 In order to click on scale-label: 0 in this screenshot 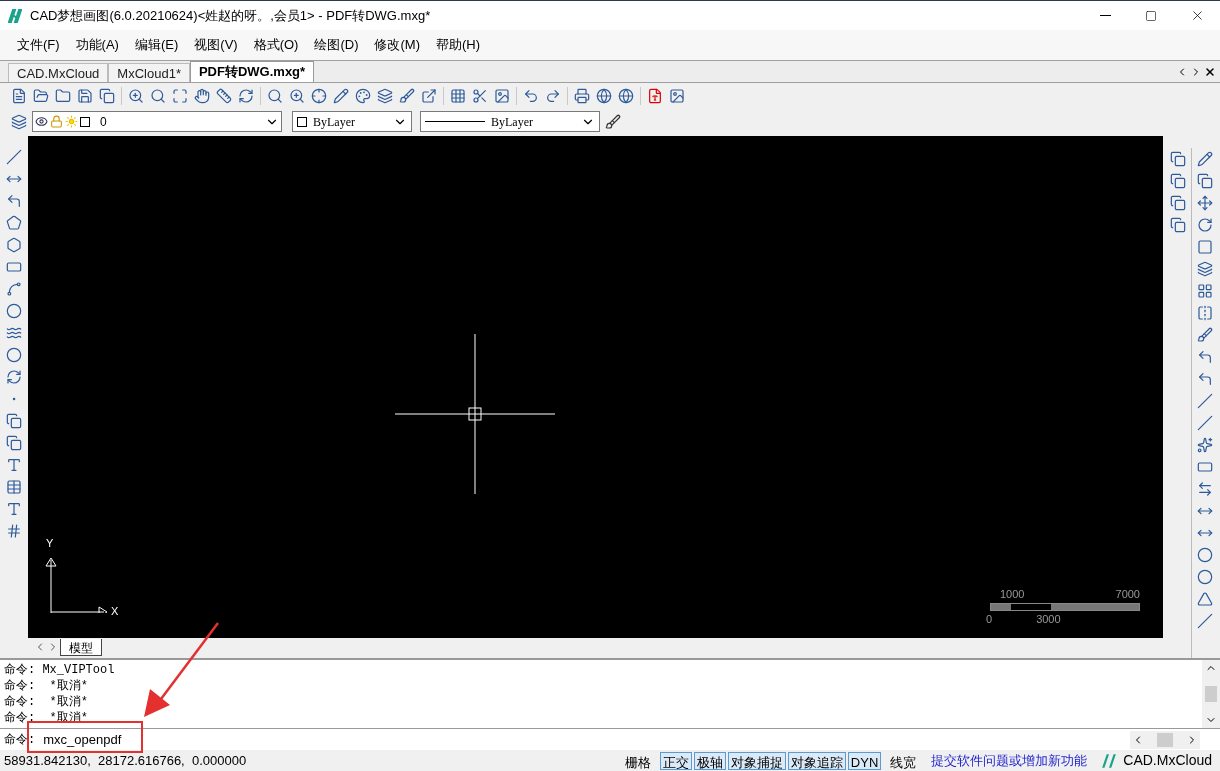, I will do `click(989, 619)`.